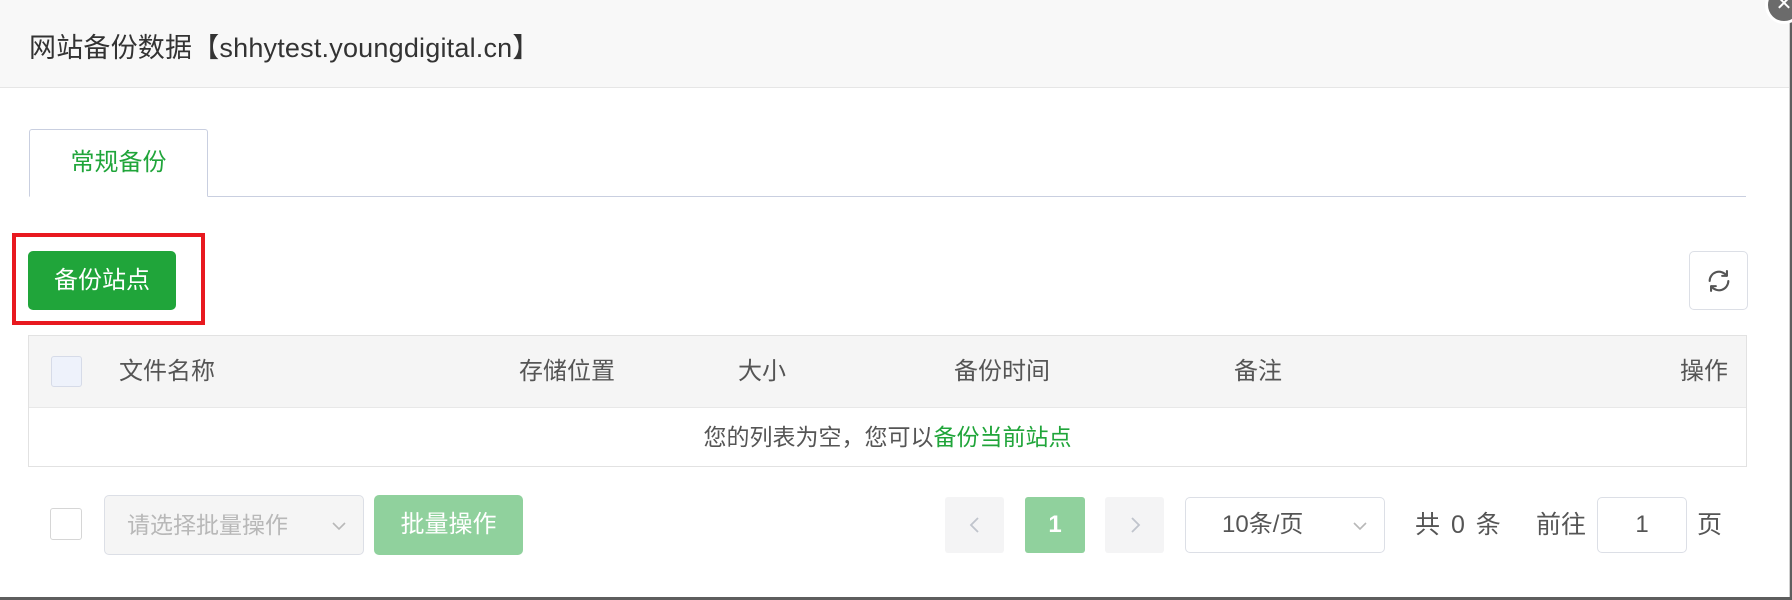 The image size is (1792, 600). I want to click on page-suffix: 页, so click(1710, 525).